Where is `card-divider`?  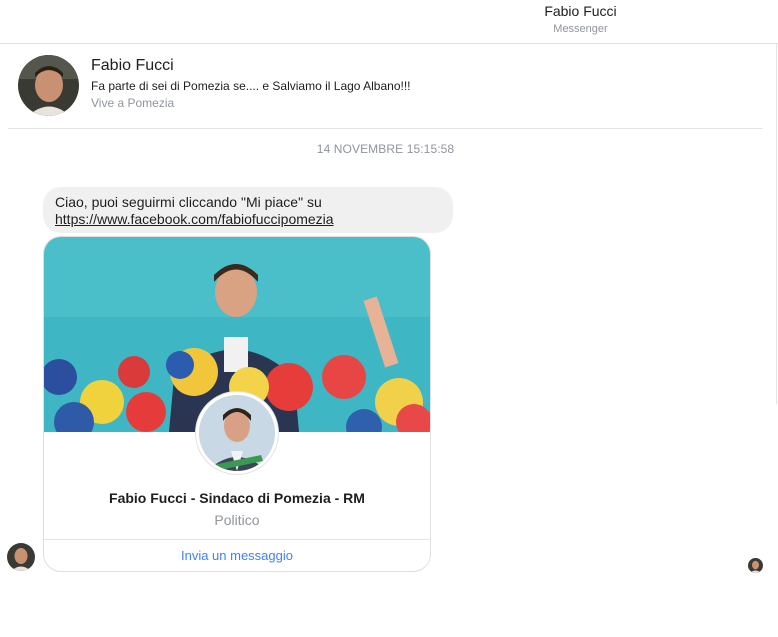 card-divider is located at coordinates (237, 539).